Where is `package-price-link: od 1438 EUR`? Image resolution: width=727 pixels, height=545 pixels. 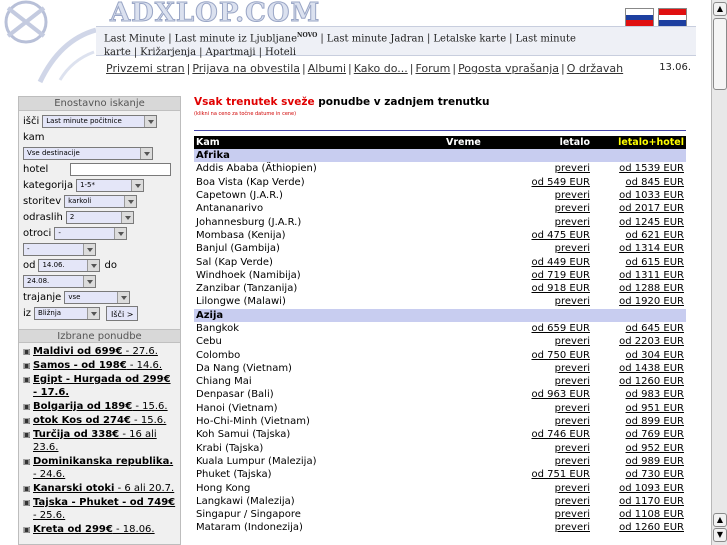
package-price-link: od 1438 EUR is located at coordinates (651, 368).